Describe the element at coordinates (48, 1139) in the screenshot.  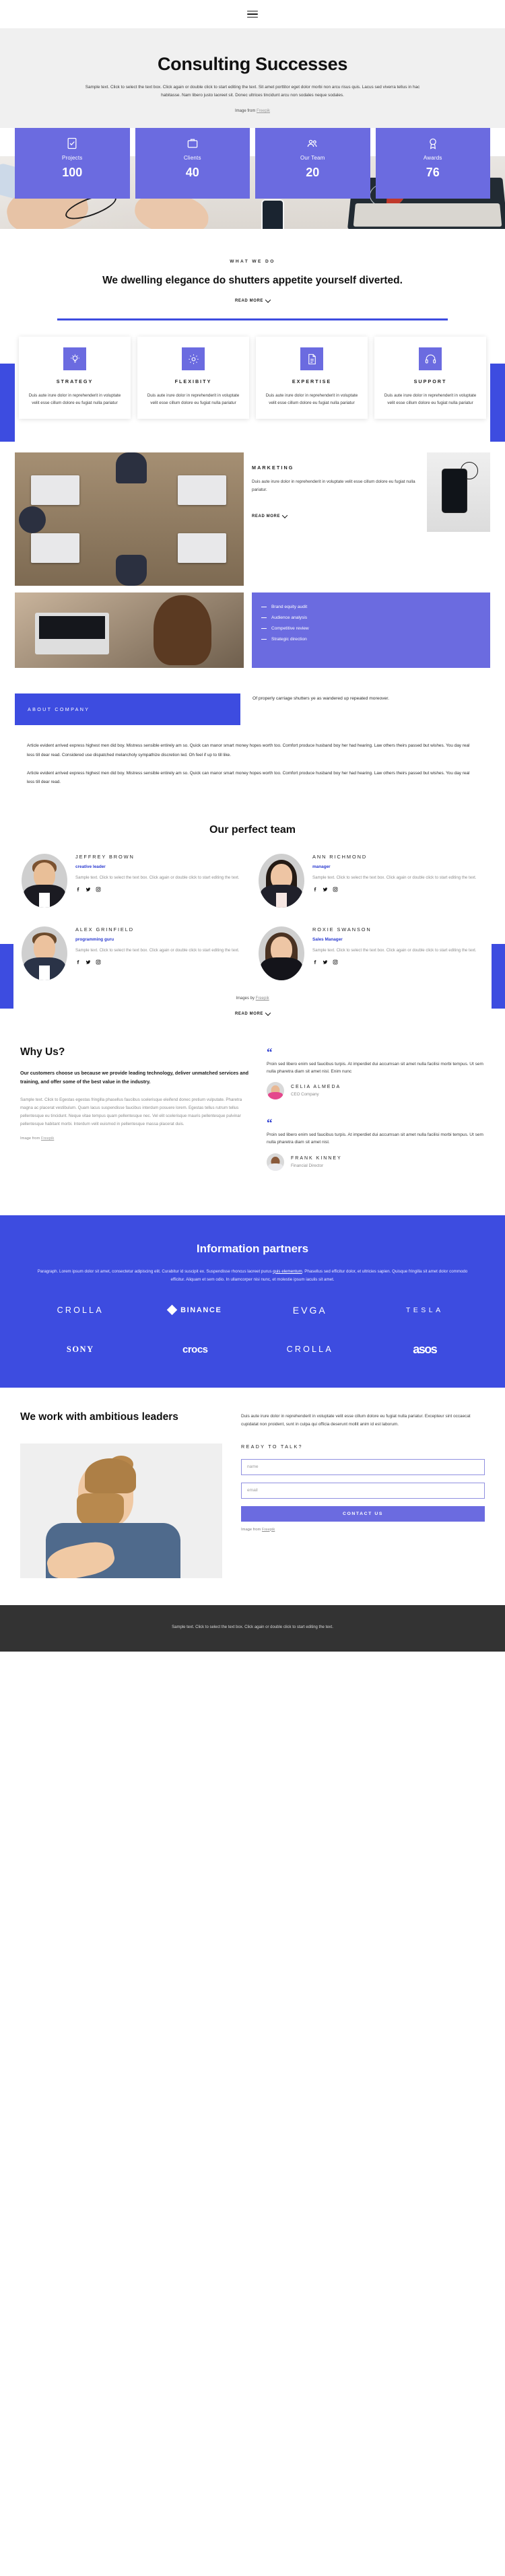
I see `why-us-credit-link: Freepik` at that location.